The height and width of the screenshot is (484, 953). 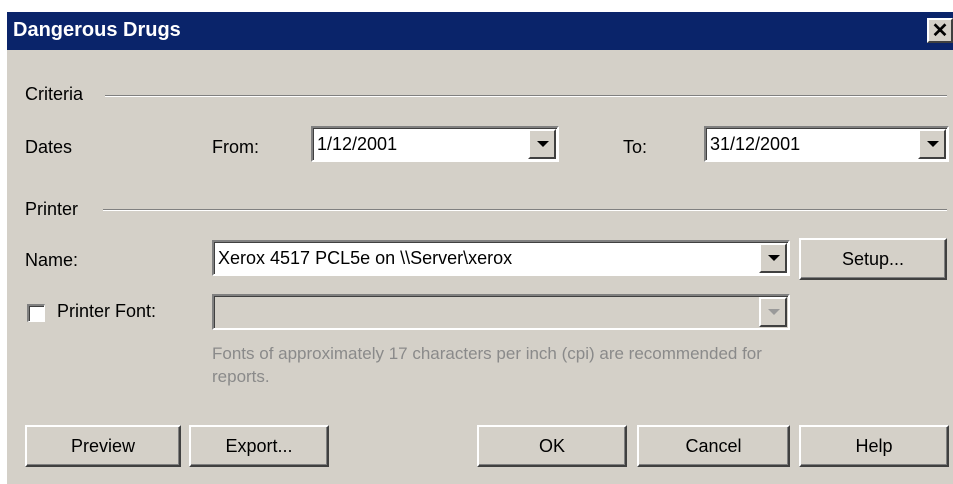 What do you see at coordinates (526, 96) in the screenshot?
I see `criteria-divider` at bounding box center [526, 96].